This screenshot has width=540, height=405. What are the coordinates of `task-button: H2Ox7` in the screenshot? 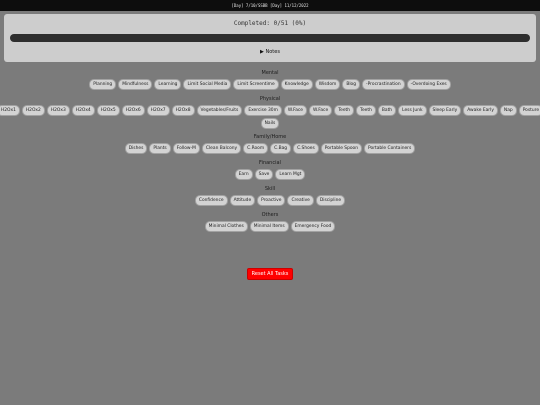 It's located at (158, 110).